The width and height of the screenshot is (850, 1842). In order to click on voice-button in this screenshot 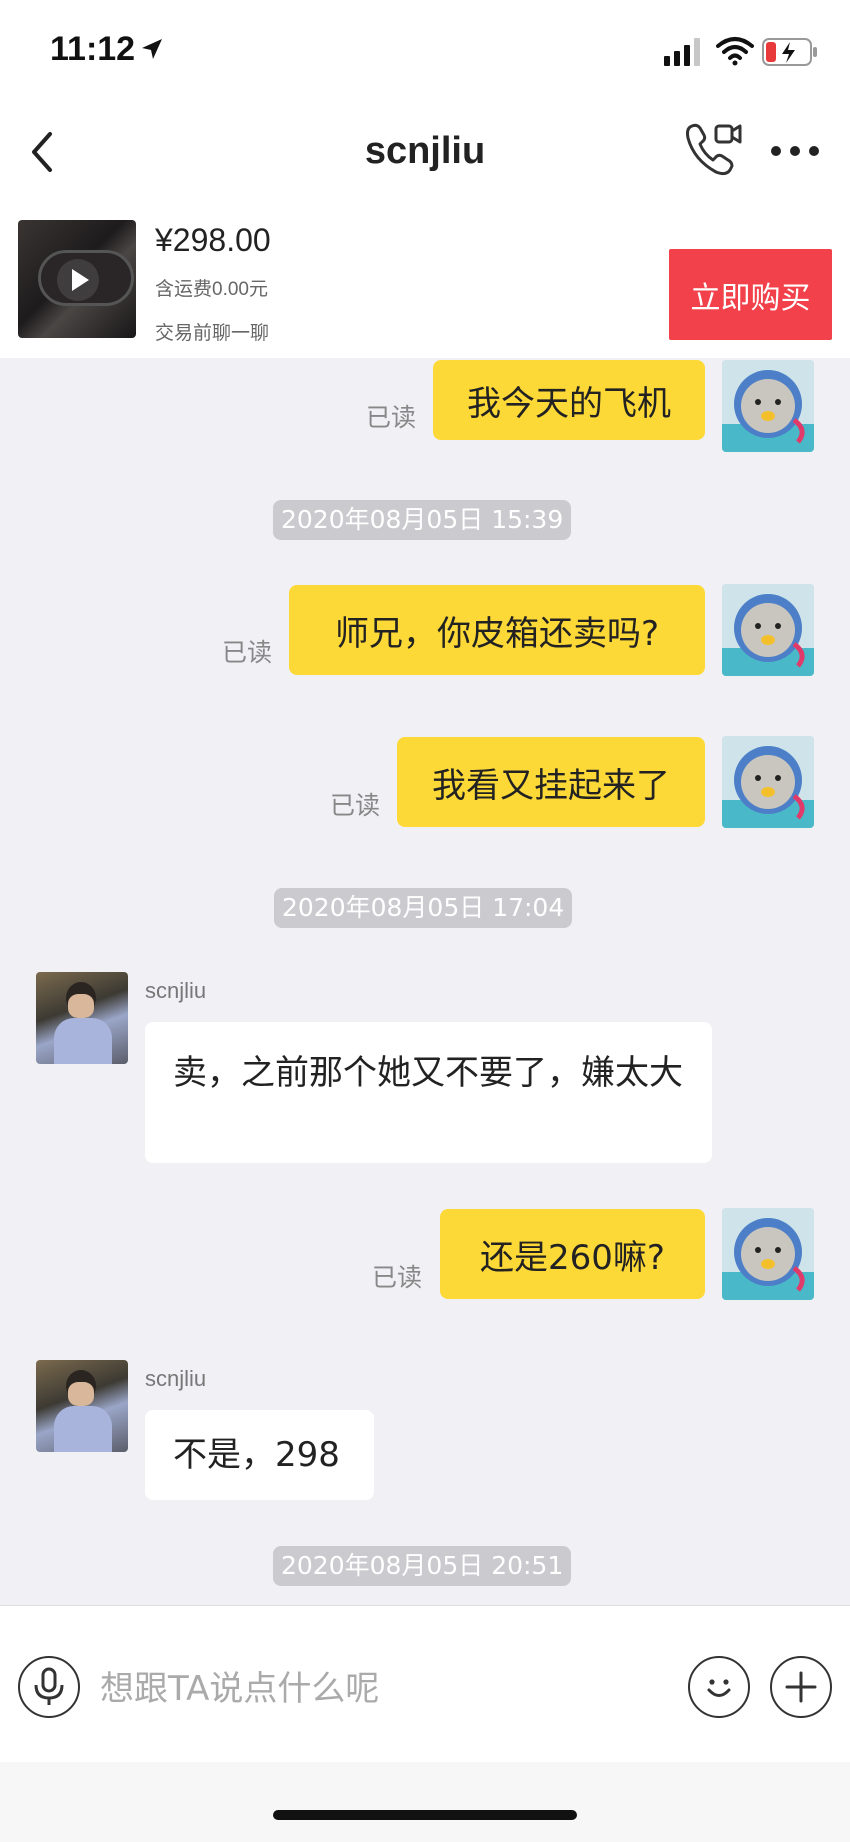, I will do `click(49, 1687)`.